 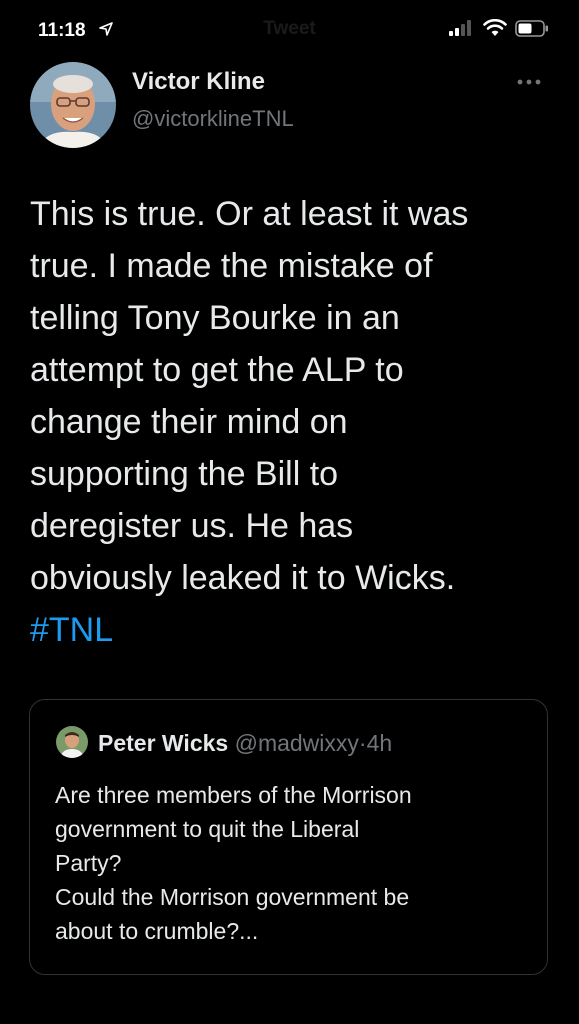 What do you see at coordinates (495, 30) in the screenshot?
I see `wifi-icon` at bounding box center [495, 30].